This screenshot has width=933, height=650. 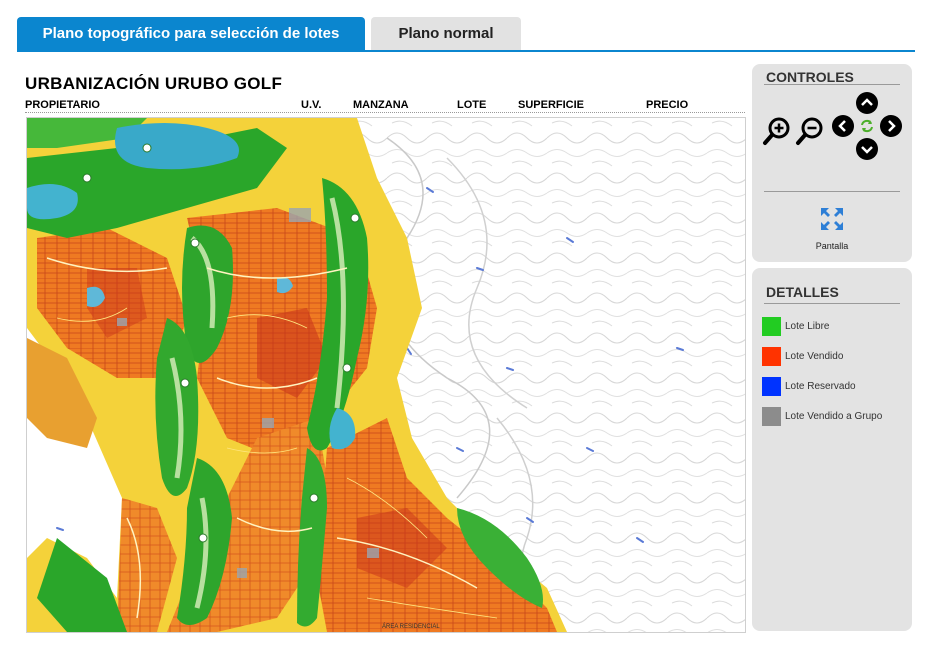 I want to click on precio-label: PRECIO, so click(x=667, y=105).